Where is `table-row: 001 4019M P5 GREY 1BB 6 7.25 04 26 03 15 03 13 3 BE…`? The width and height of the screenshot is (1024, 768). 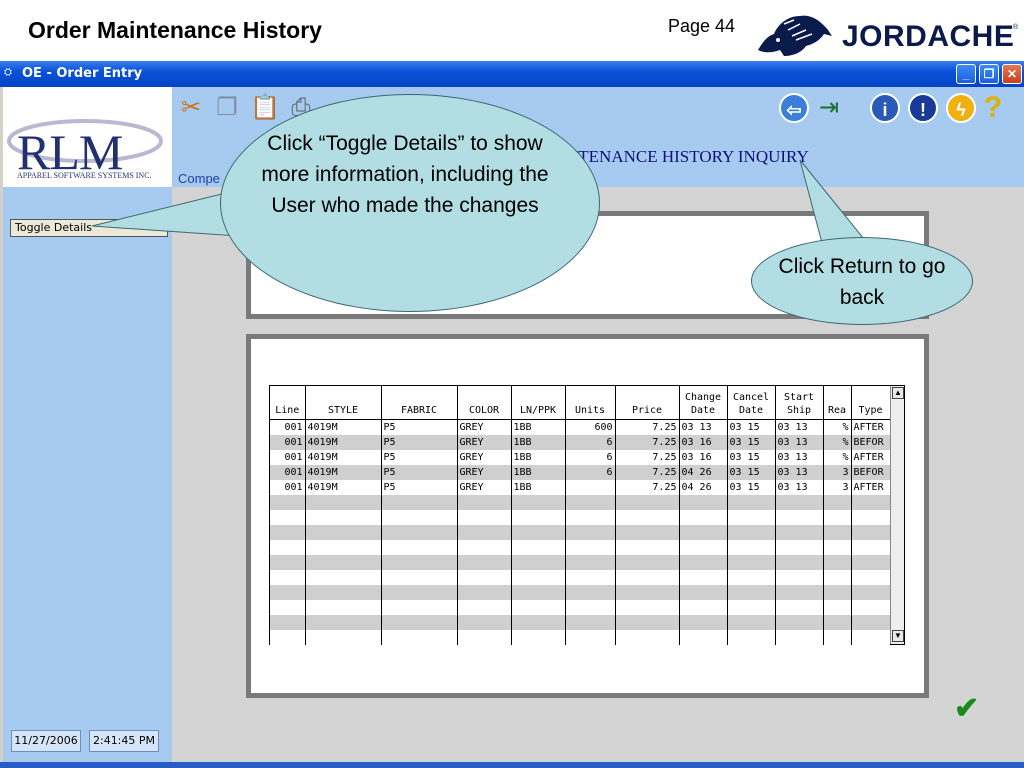
table-row: 001 4019M P5 GREY 1BB 6 7.25 04 26 03 15 03 13 3 BE… is located at coordinates (580, 472).